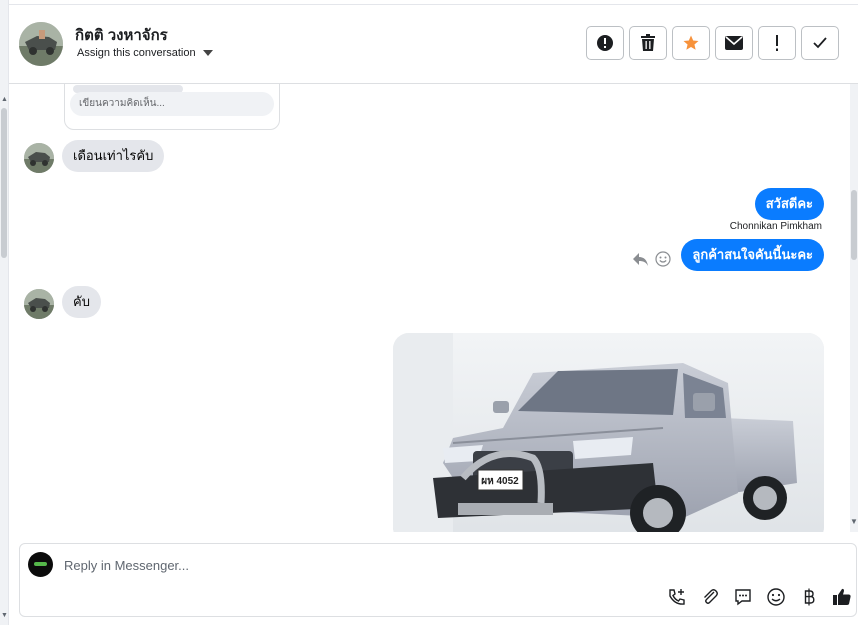  What do you see at coordinates (712, 43) in the screenshot?
I see `header-actions` at bounding box center [712, 43].